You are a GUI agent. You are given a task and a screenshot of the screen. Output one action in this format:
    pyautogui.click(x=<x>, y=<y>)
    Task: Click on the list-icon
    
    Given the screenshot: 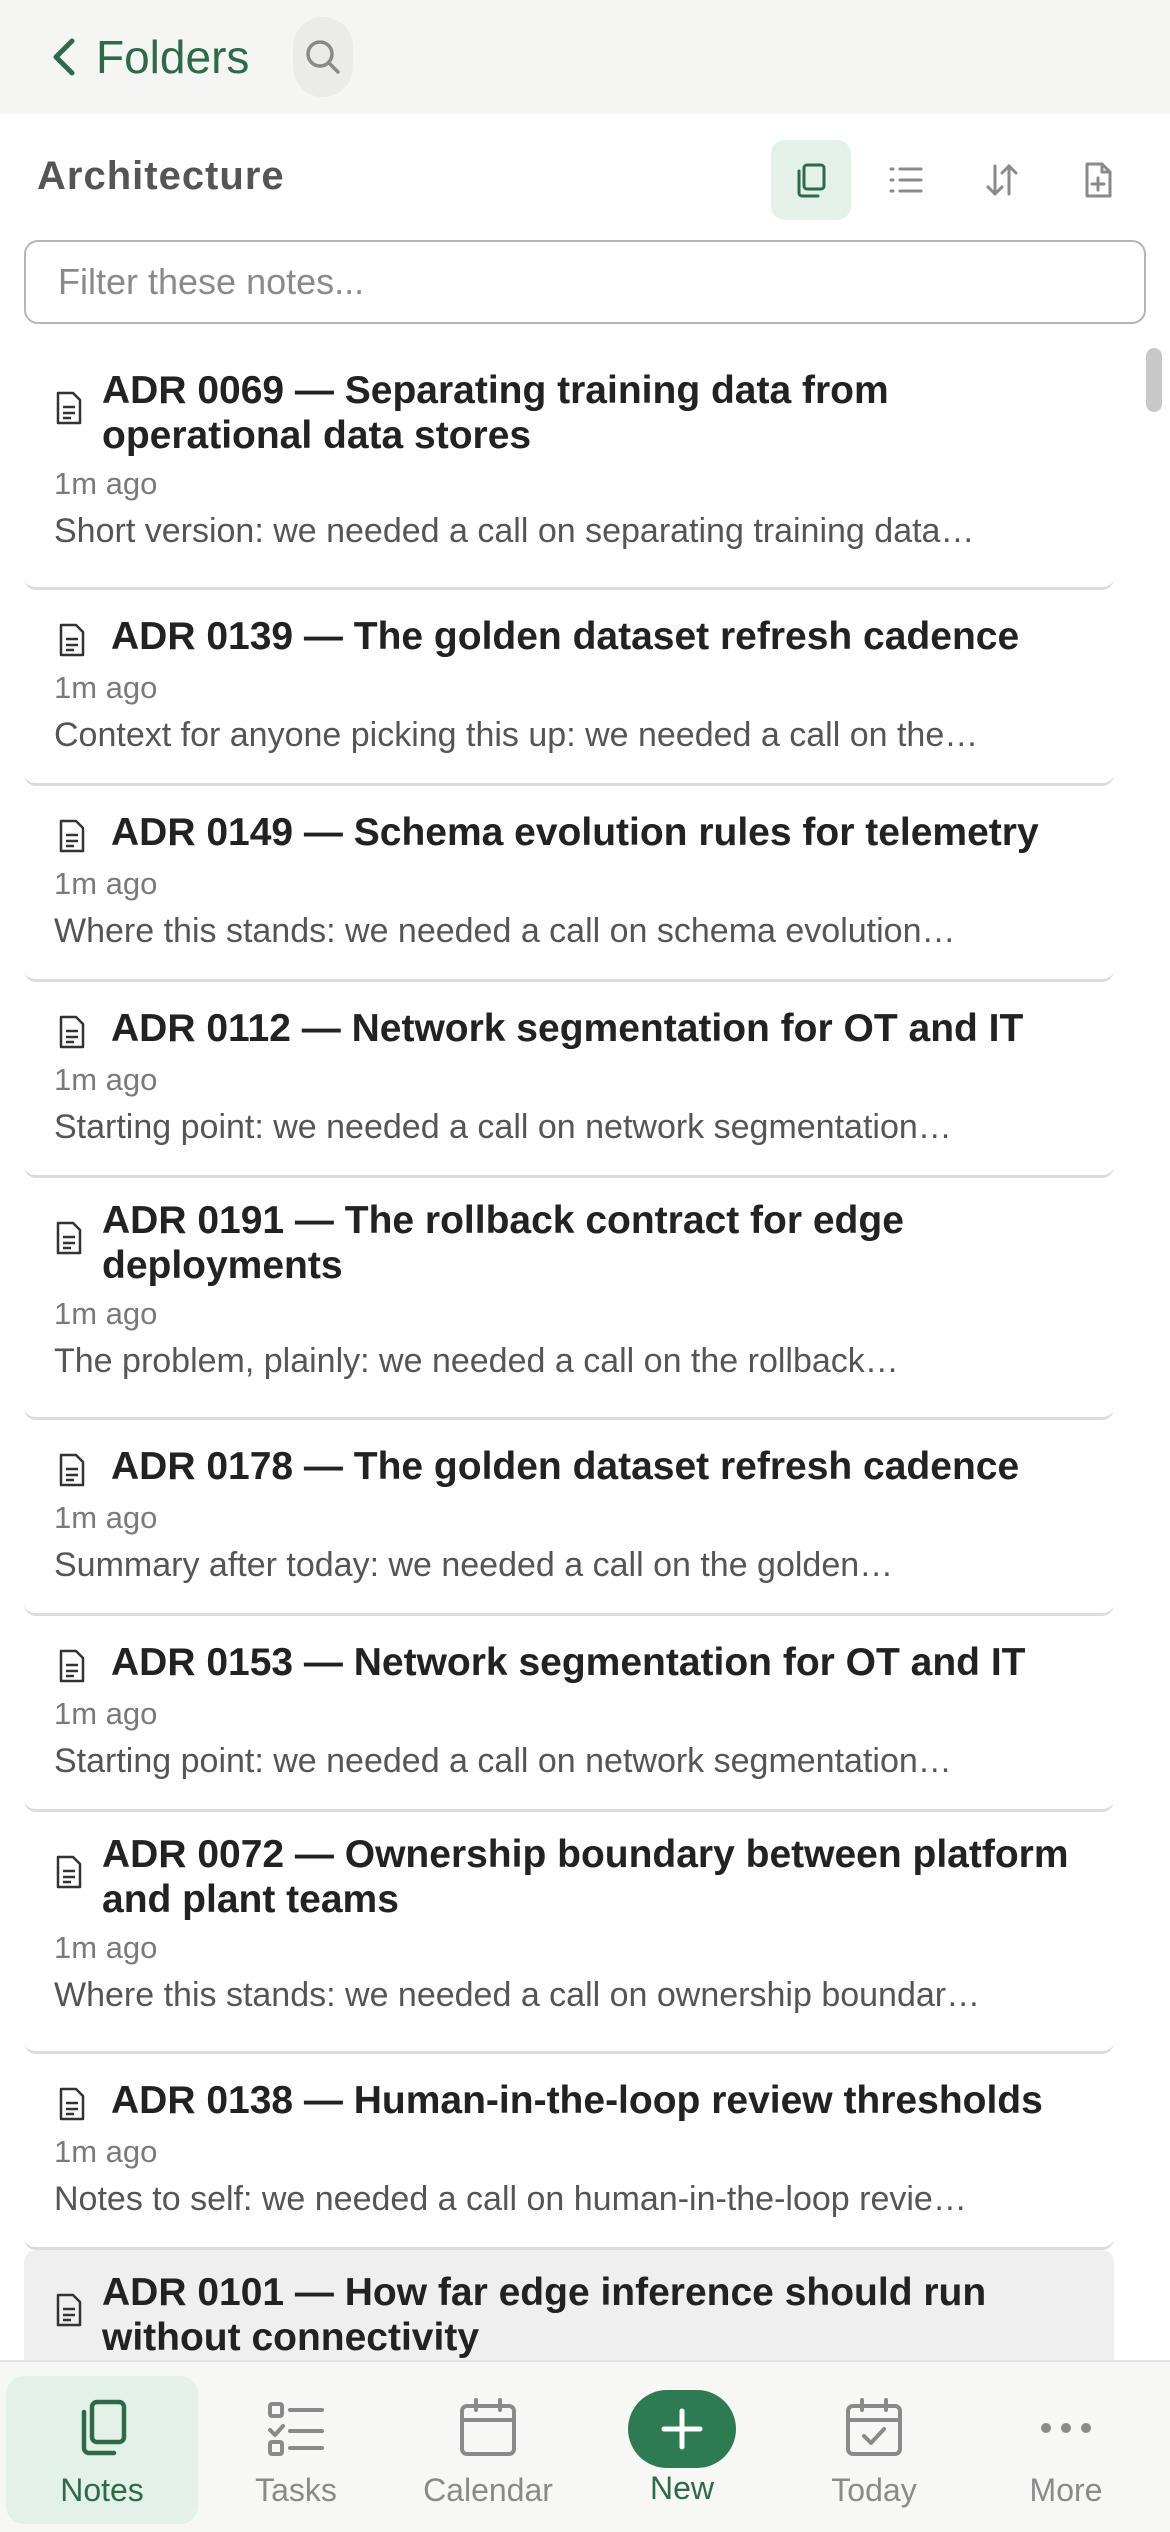 What is the action you would take?
    pyautogui.click(x=906, y=180)
    